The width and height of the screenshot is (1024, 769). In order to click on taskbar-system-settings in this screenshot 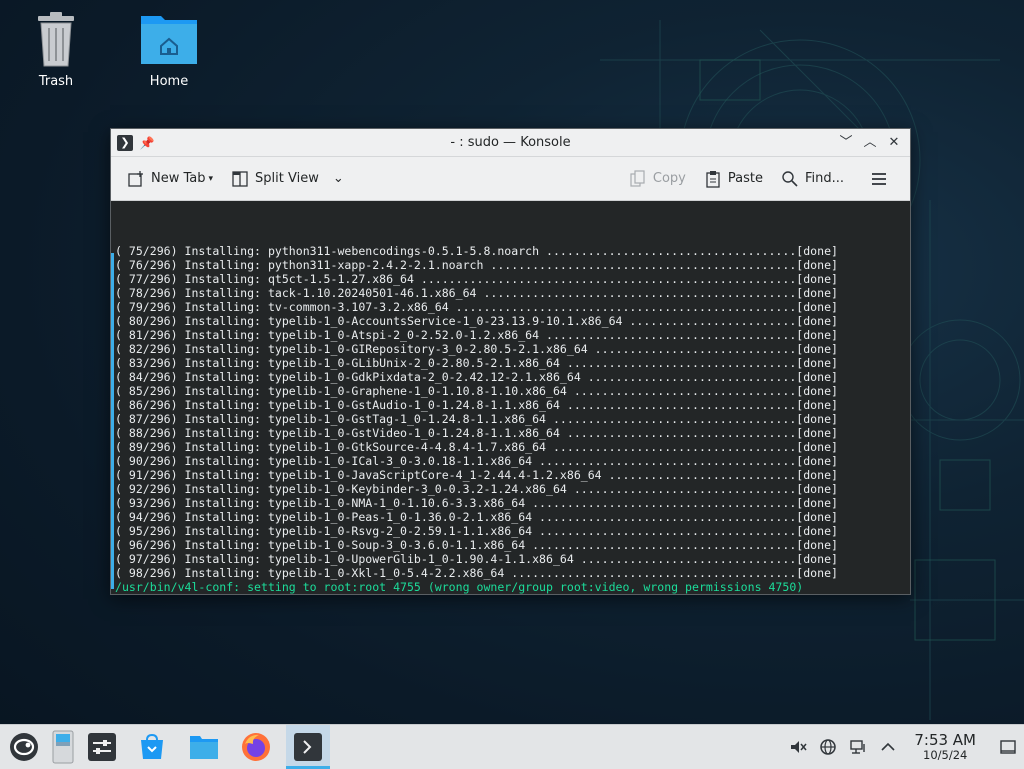, I will do `click(102, 747)`.